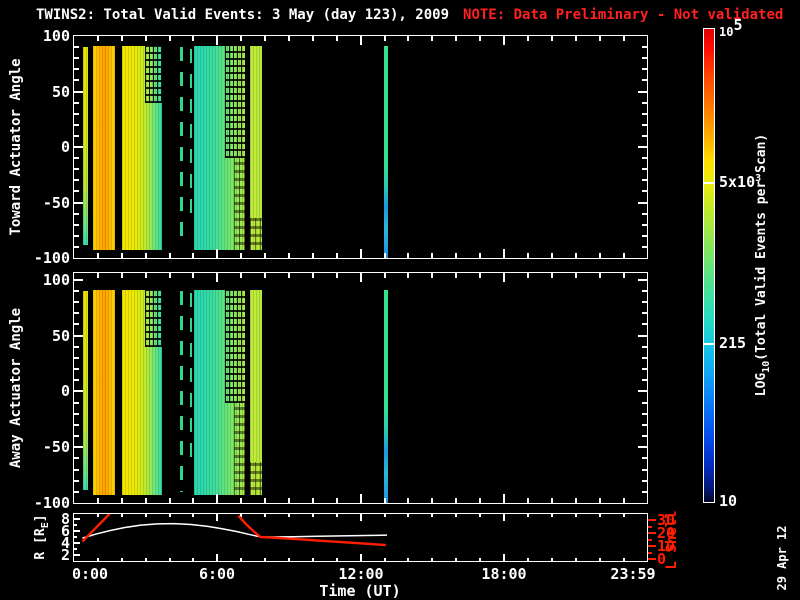 This screenshot has height=600, width=800. What do you see at coordinates (16, 147) in the screenshot?
I see `toward-axis-title: Toward Actuator Angle` at bounding box center [16, 147].